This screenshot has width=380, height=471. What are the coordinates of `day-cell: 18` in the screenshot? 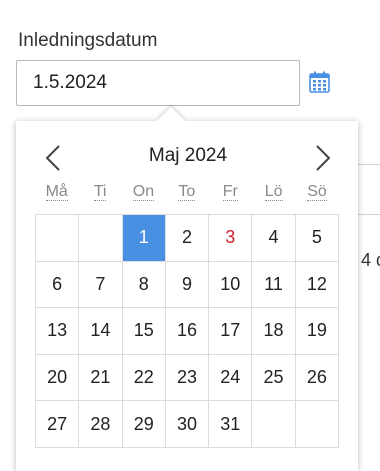 It's located at (274, 331).